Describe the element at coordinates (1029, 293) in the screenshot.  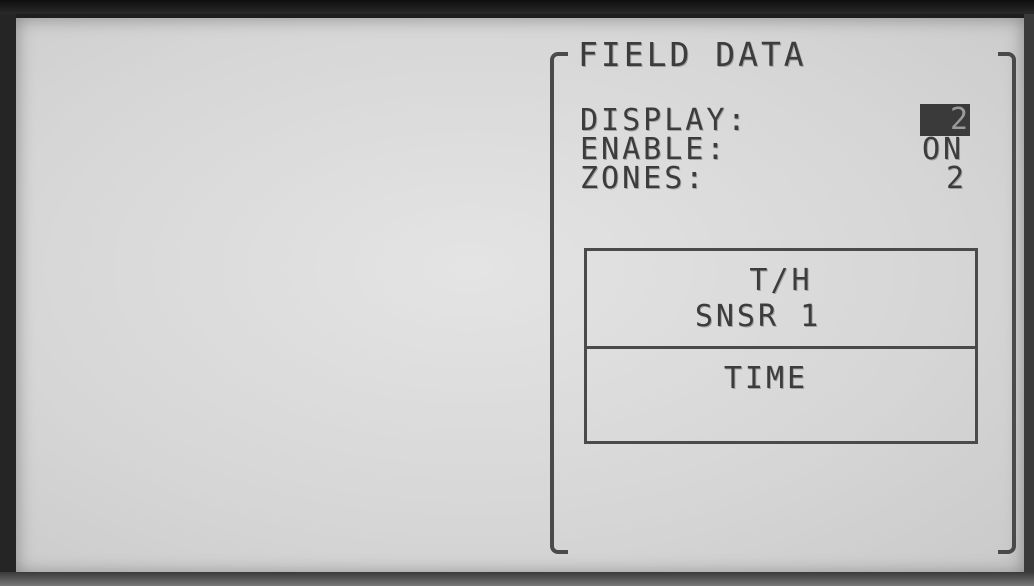
I see `device-bezel-right` at that location.